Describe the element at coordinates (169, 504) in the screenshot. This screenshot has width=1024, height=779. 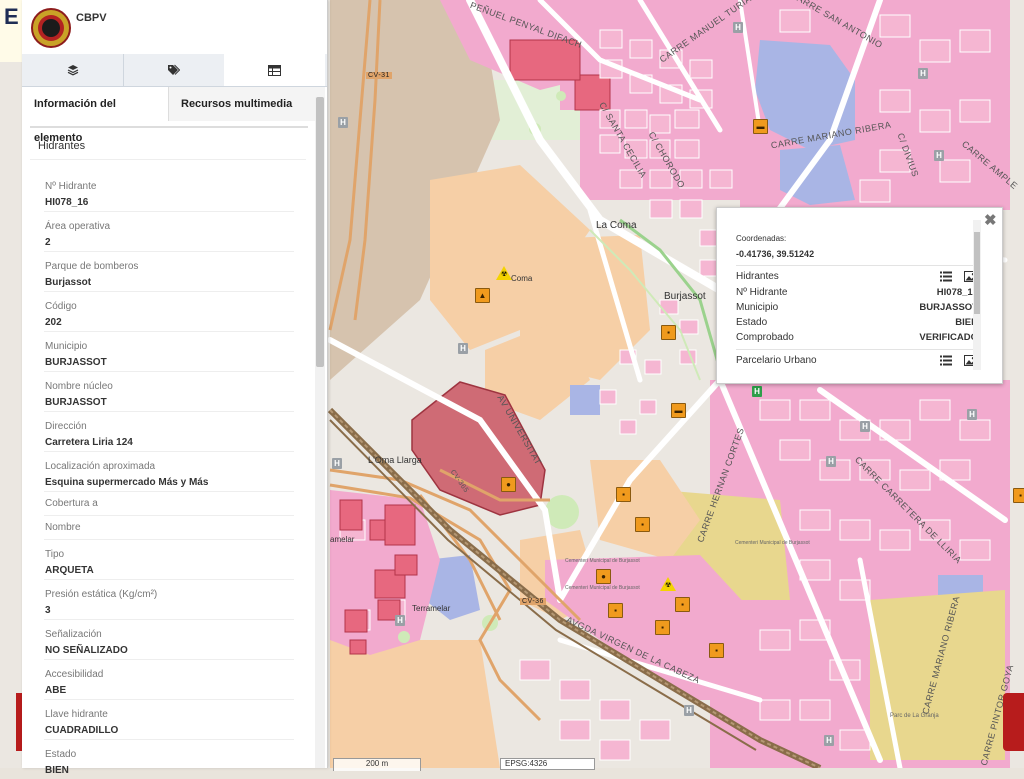
I see `attribute-row: Cobertura a` at that location.